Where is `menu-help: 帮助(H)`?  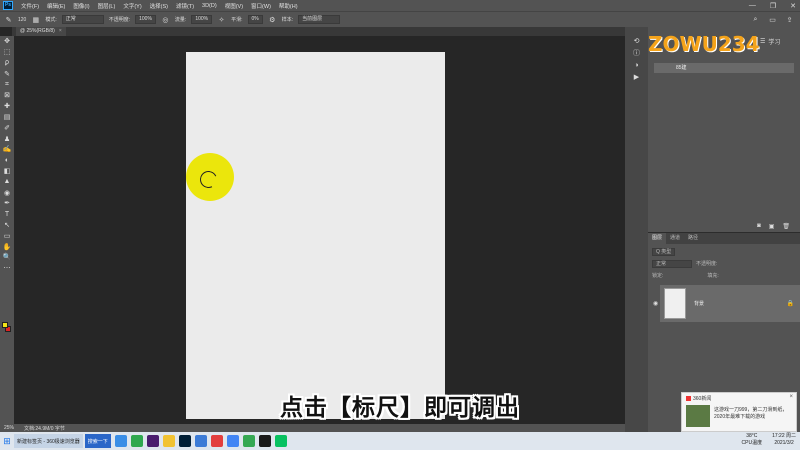 menu-help: 帮助(H) is located at coordinates (288, 6).